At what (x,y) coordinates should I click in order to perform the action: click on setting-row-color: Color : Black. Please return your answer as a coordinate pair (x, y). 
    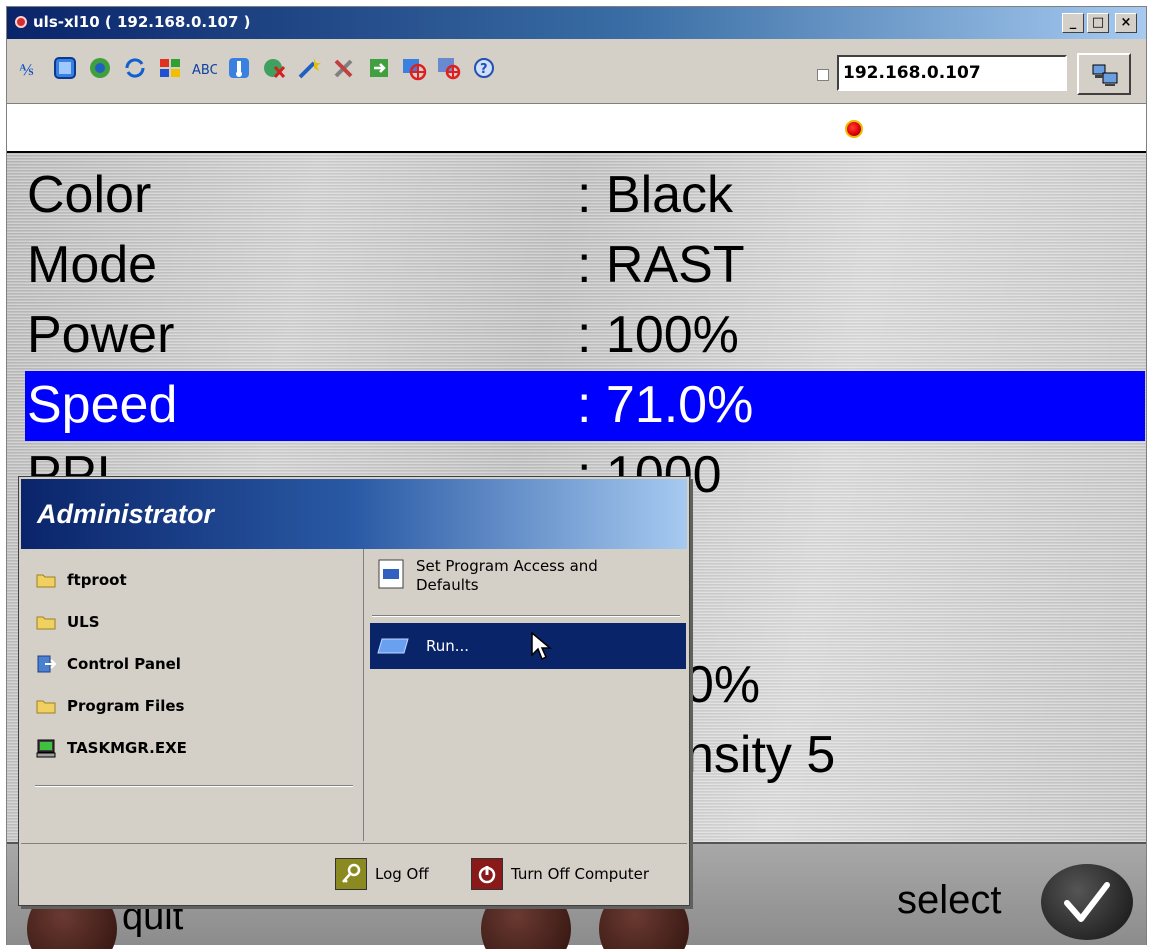
    Looking at the image, I should click on (585, 196).